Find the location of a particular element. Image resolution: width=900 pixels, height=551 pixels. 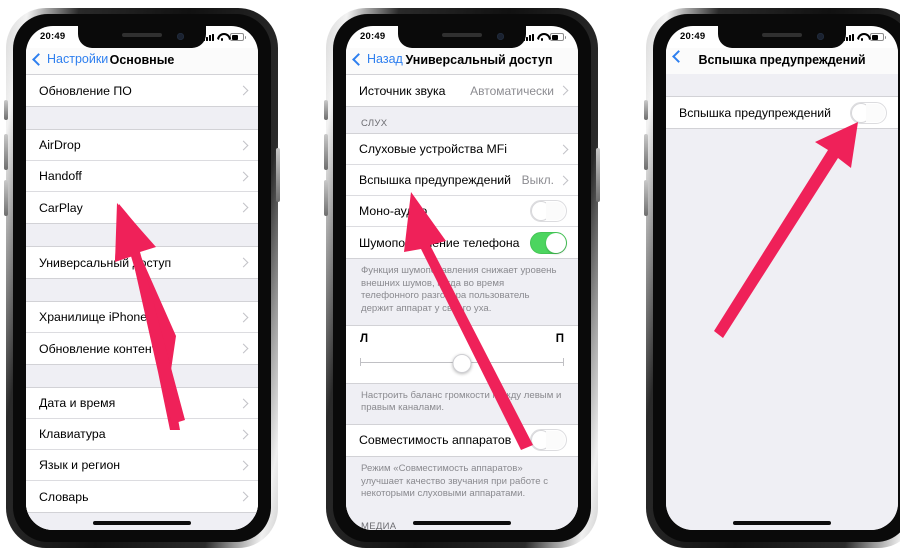

row-label: Обновление ПО is located at coordinates (85, 90).